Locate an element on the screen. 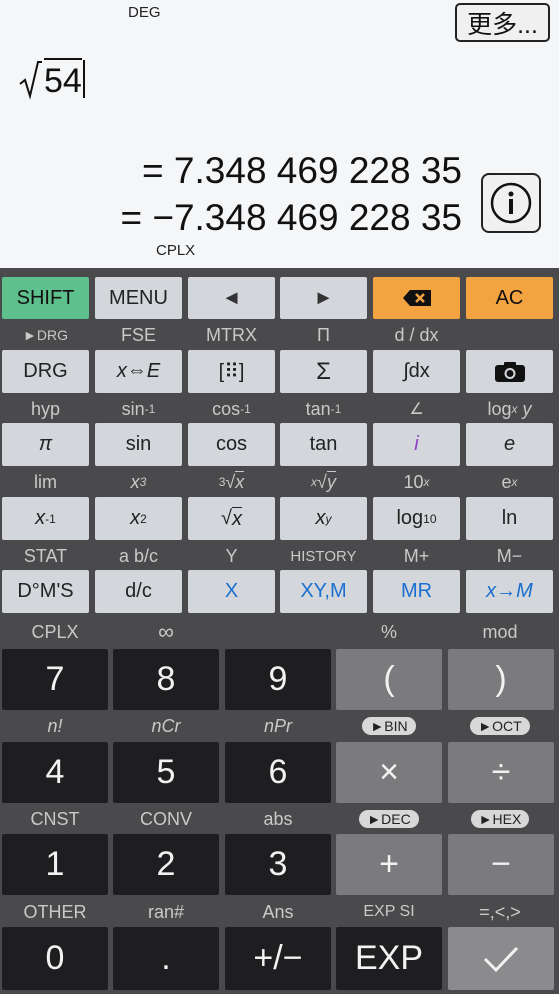 The width and height of the screenshot is (559, 994). close-paren-key: ) is located at coordinates (501, 679).